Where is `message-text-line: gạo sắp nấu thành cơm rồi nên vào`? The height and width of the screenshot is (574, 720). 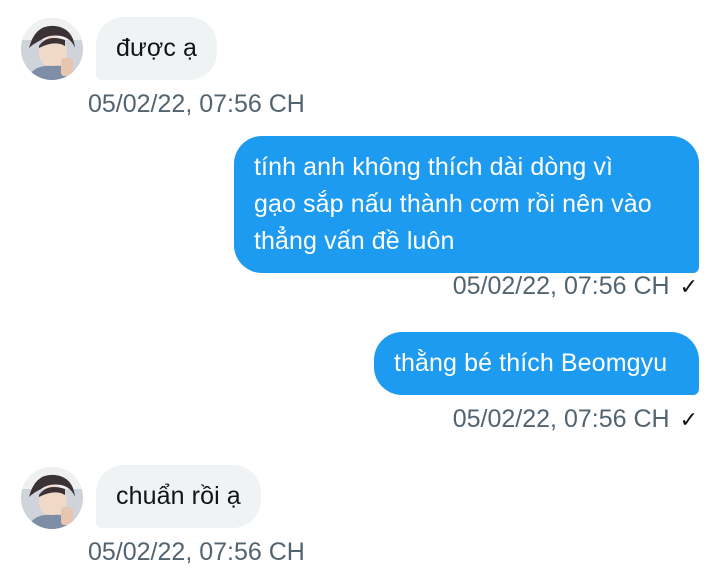 message-text-line: gạo sắp nấu thành cơm rồi nên vào is located at coordinates (453, 204).